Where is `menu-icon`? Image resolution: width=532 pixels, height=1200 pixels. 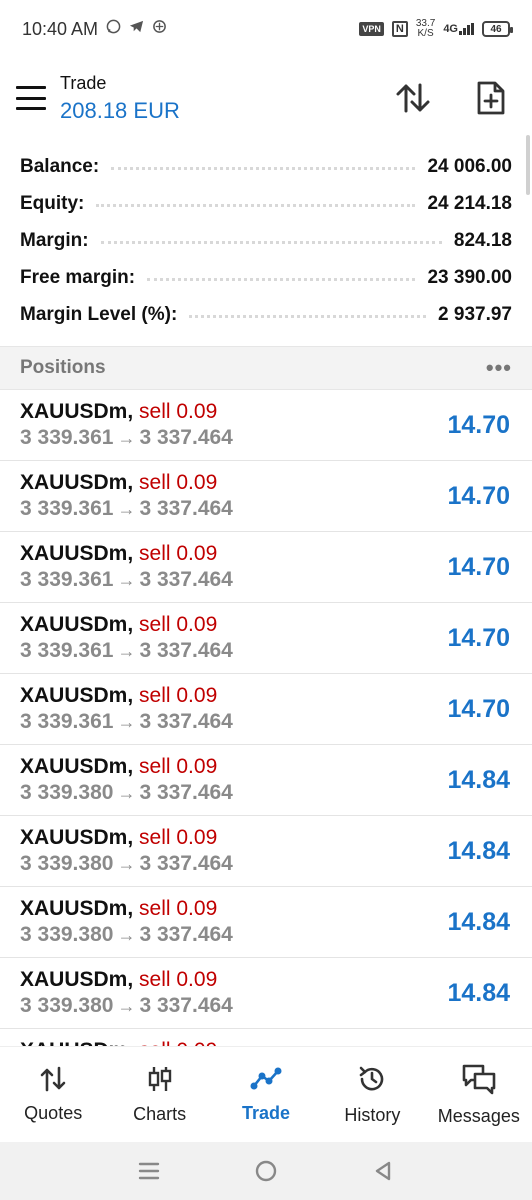 menu-icon is located at coordinates (31, 98).